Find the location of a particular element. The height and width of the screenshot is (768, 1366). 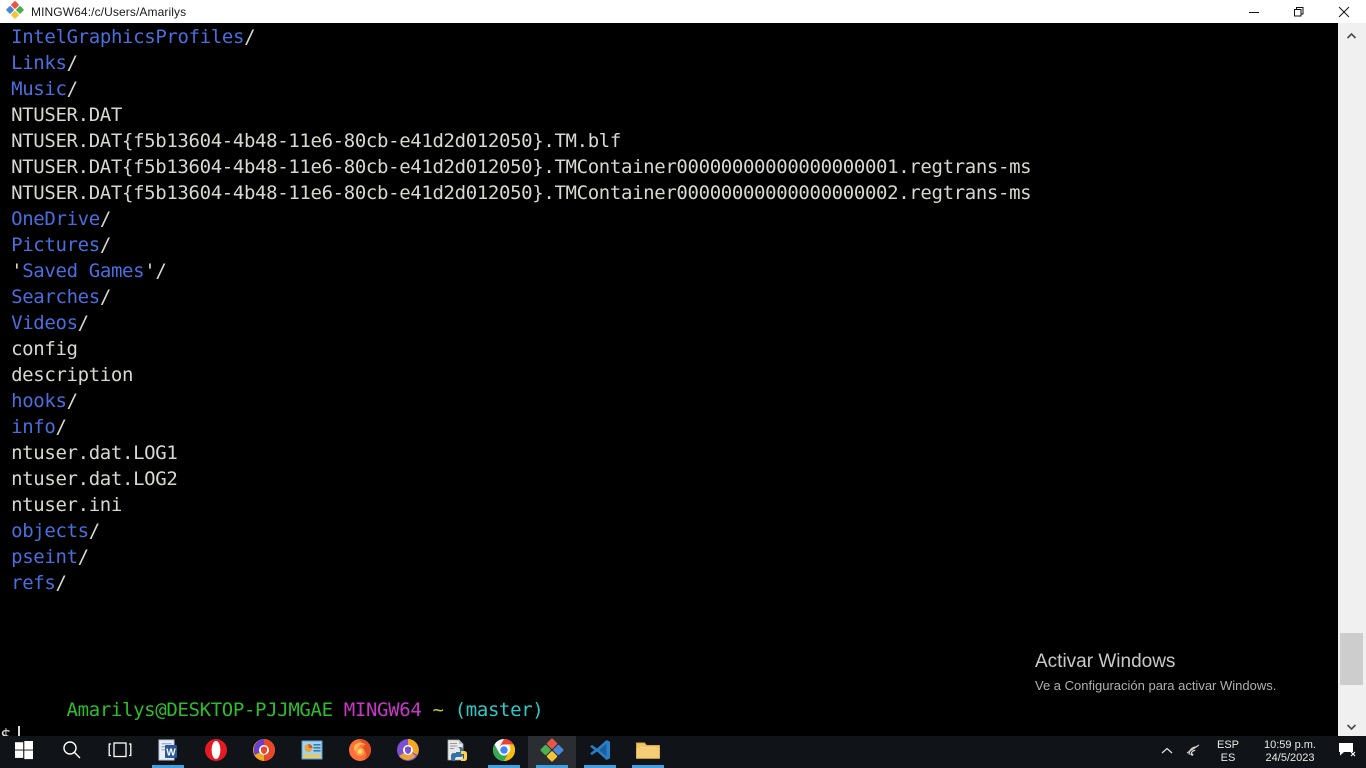

terminal-line: ntuser.dat.LOG2 is located at coordinates (89, 479).